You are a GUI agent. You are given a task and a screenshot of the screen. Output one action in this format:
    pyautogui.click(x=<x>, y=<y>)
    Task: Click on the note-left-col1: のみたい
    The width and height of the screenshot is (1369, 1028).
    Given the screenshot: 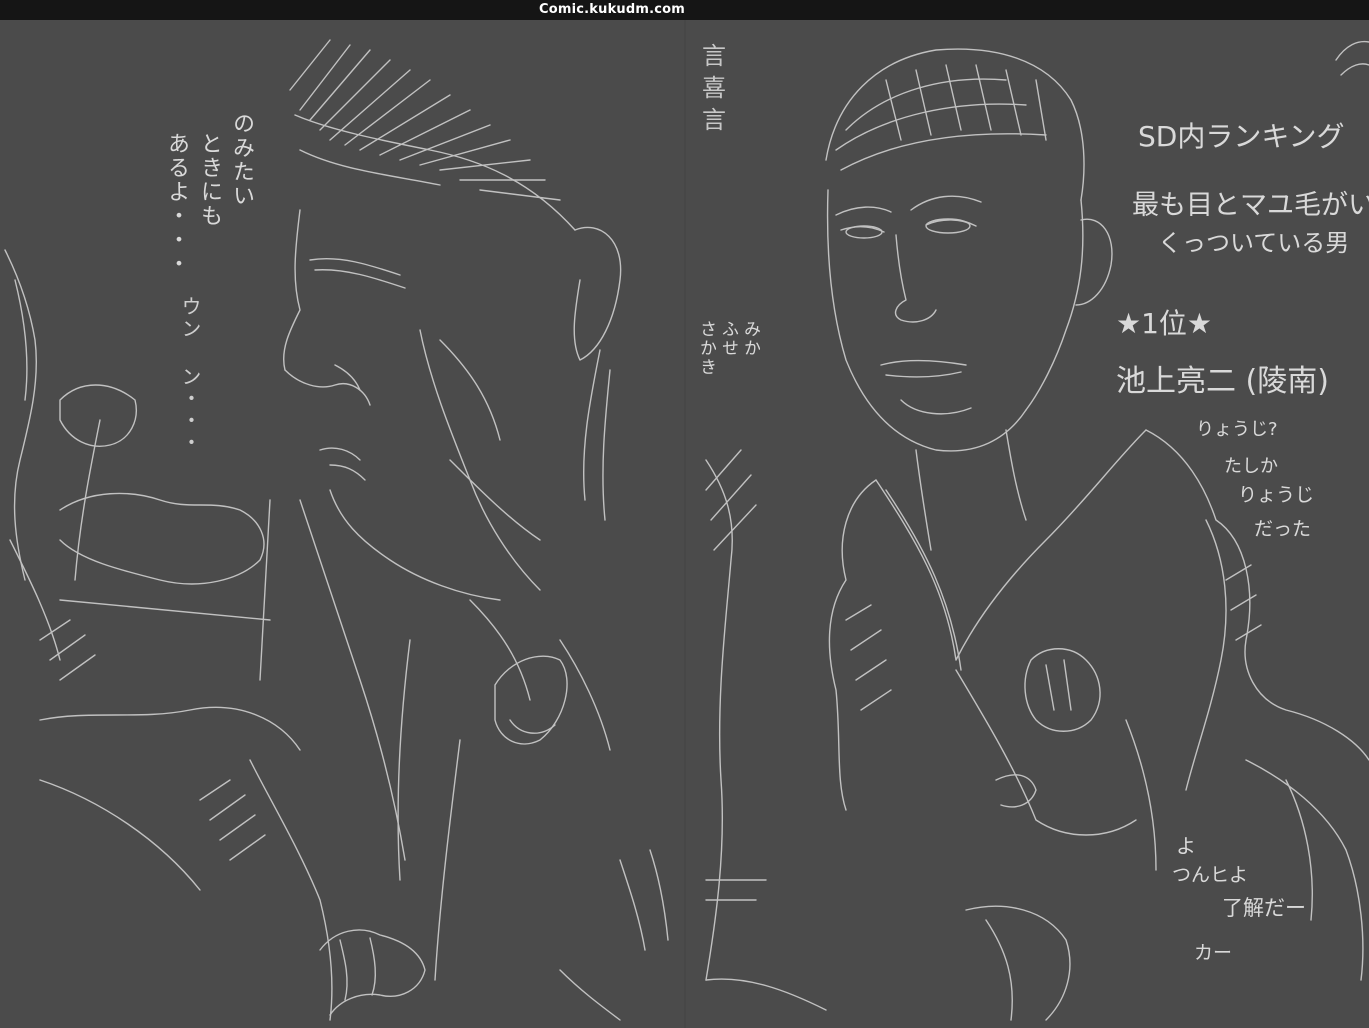 What is the action you would take?
    pyautogui.click(x=241, y=160)
    